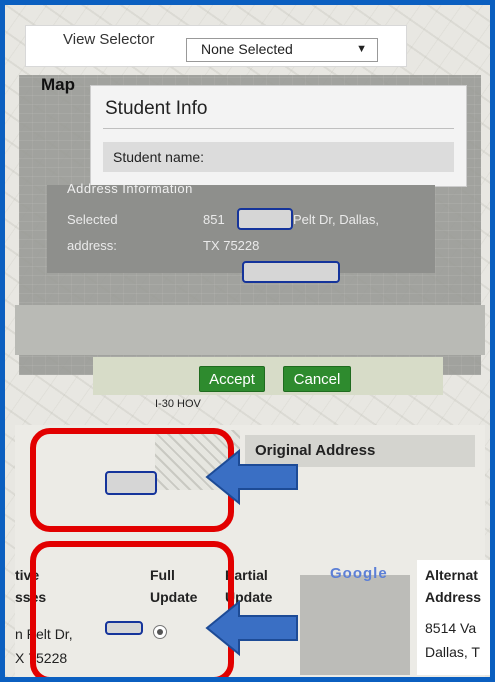 The width and height of the screenshot is (495, 682). Describe the element at coordinates (278, 136) in the screenshot. I see `student-info-panel: Student Info Student name:` at that location.